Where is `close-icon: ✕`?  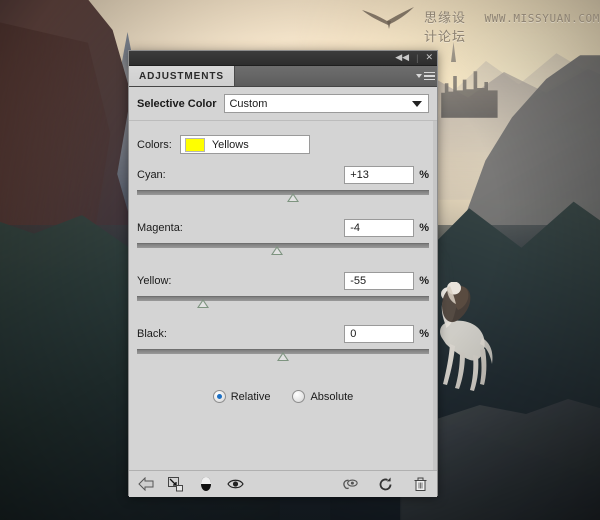
close-icon: ✕ is located at coordinates (429, 58).